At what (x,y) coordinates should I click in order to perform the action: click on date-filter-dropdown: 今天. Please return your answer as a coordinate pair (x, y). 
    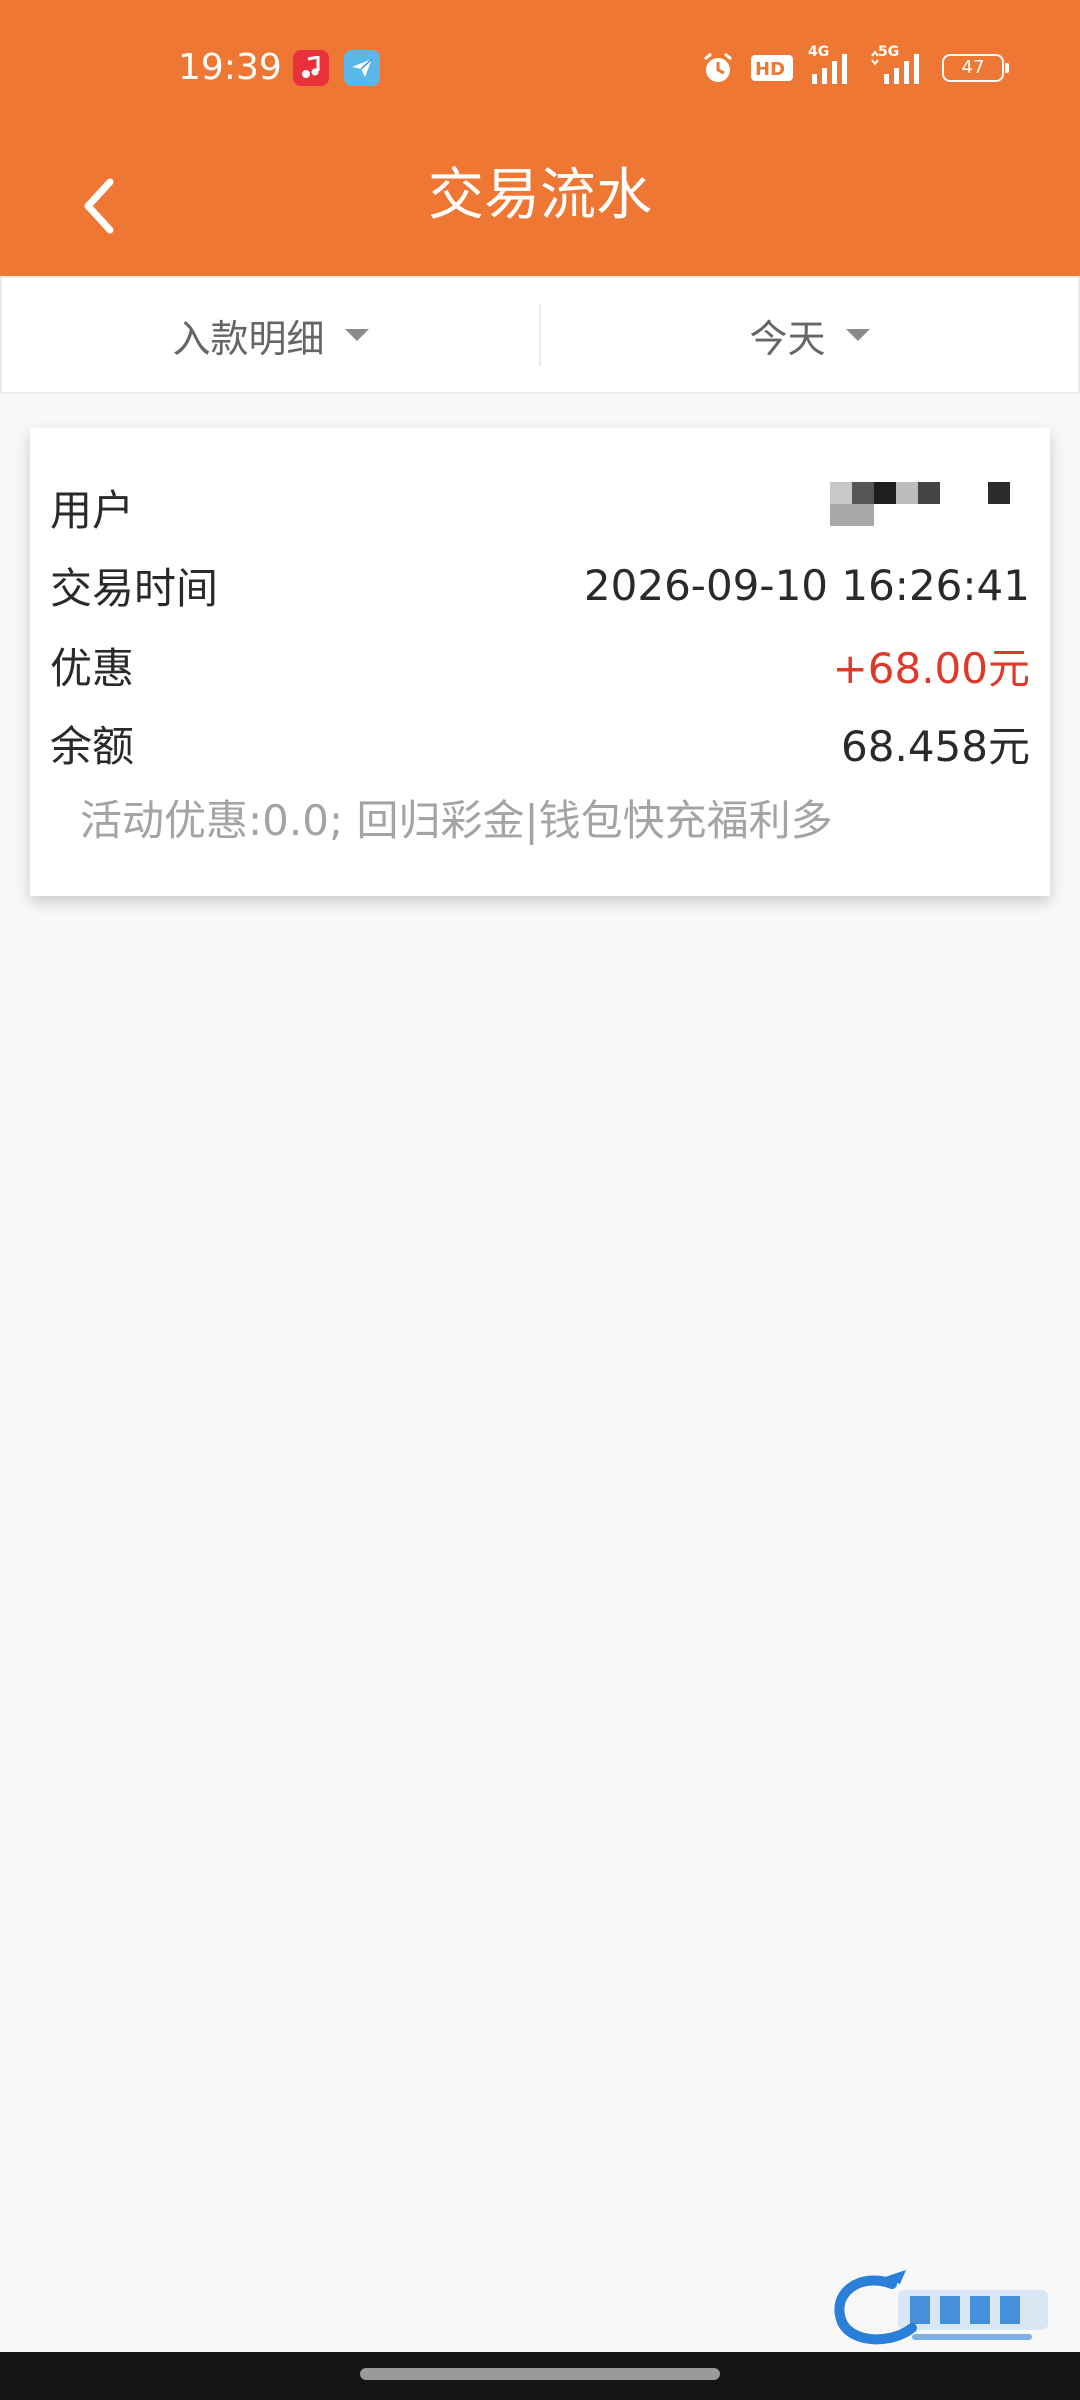
    Looking at the image, I should click on (809, 335).